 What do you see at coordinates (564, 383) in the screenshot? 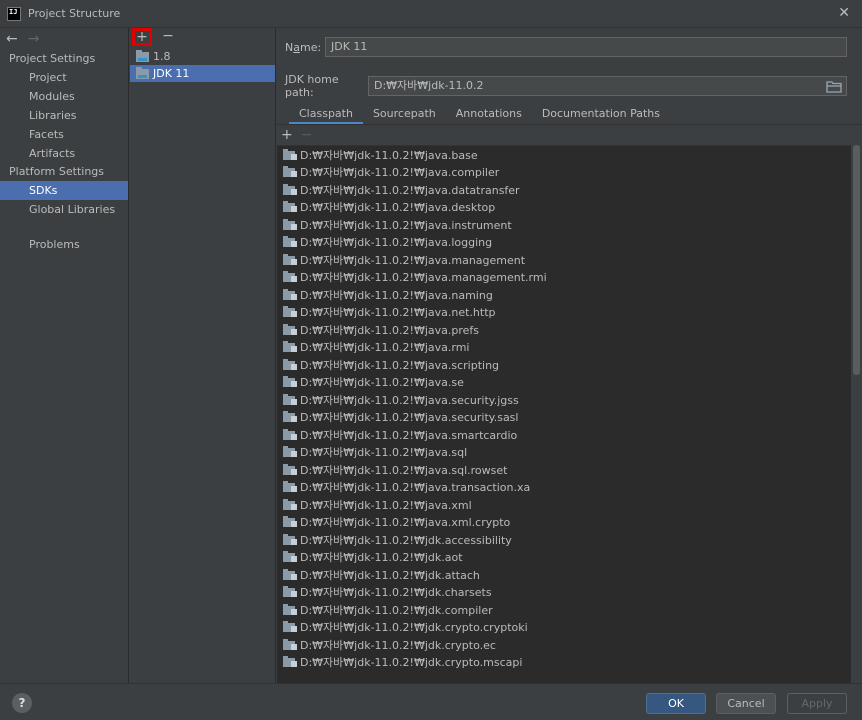
I see `list-item: D:₩자바₩jdk-11.0.2!₩java.se` at bounding box center [564, 383].